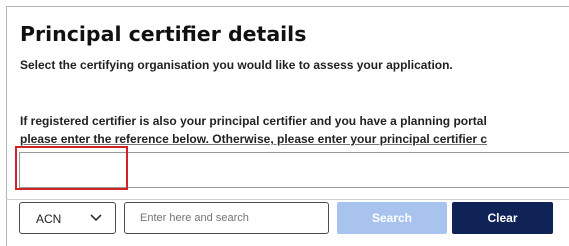 Image resolution: width=569 pixels, height=246 pixels. Describe the element at coordinates (96, 218) in the screenshot. I see `chevron-down-icon` at that location.